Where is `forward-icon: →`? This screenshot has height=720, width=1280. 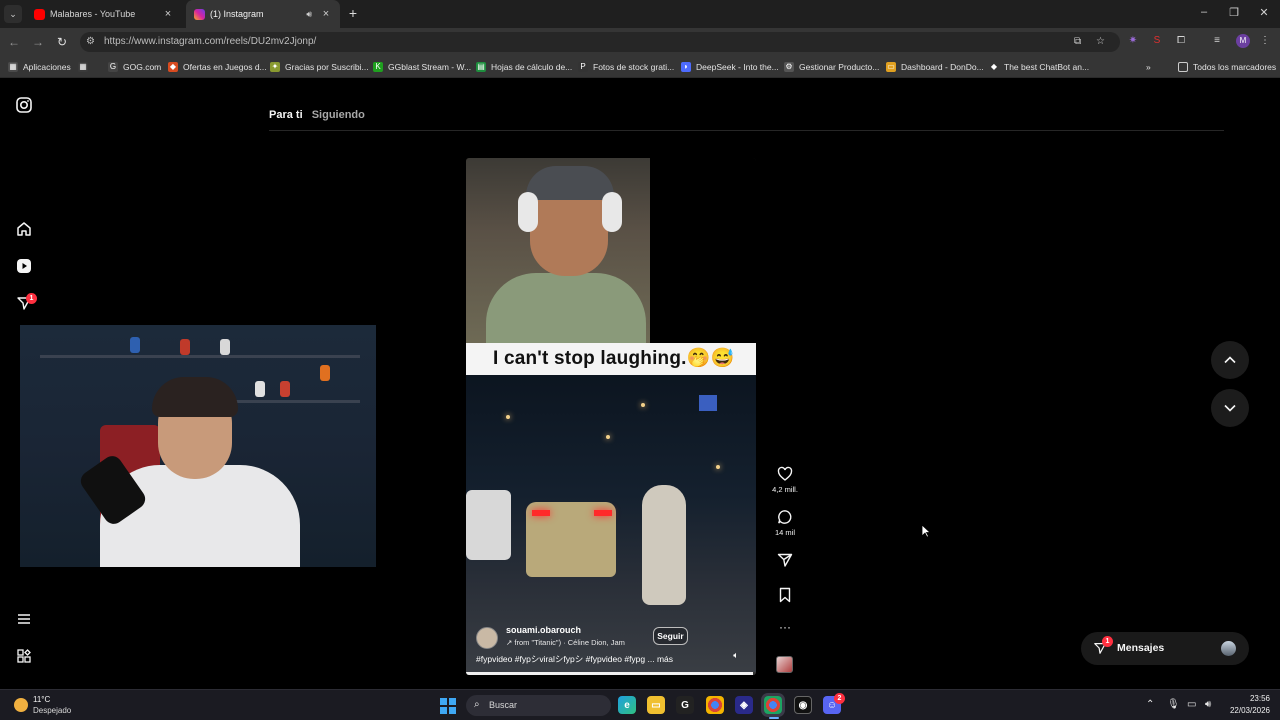
forward-icon: → is located at coordinates (38, 42).